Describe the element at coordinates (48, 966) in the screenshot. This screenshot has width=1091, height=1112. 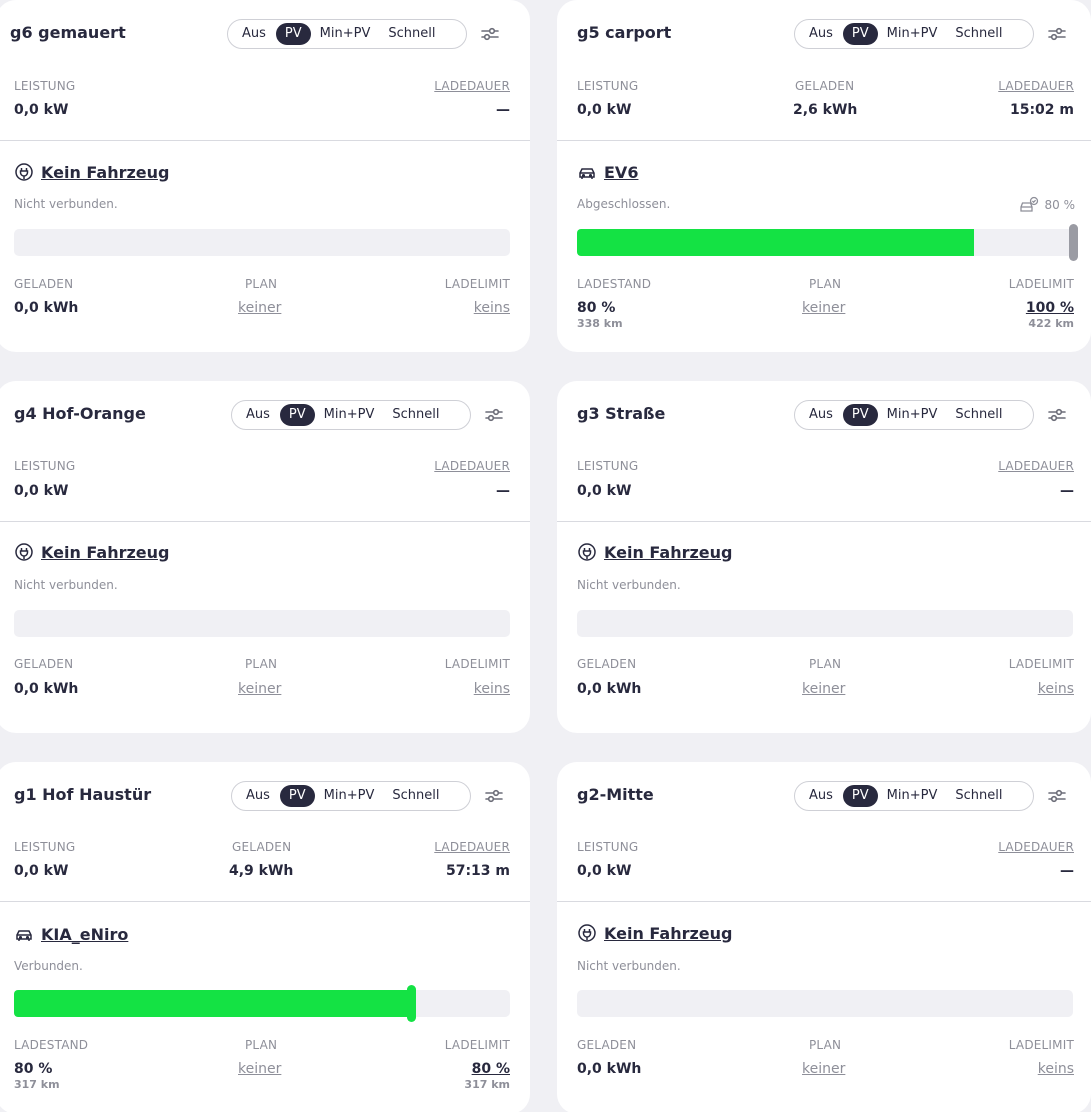
I see `vehicle-status: Verbunden.` at that location.